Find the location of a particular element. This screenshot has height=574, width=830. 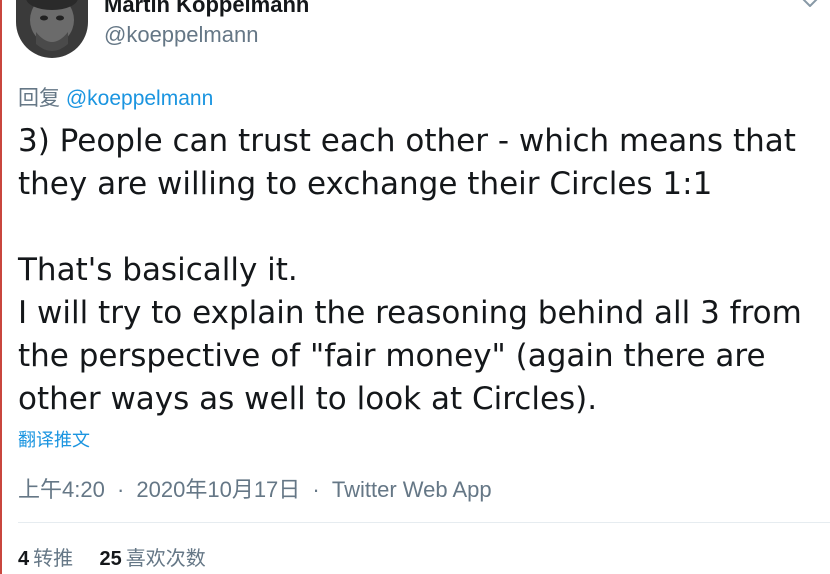

author-display-name: Martin Köppelmann is located at coordinates (206, 9).